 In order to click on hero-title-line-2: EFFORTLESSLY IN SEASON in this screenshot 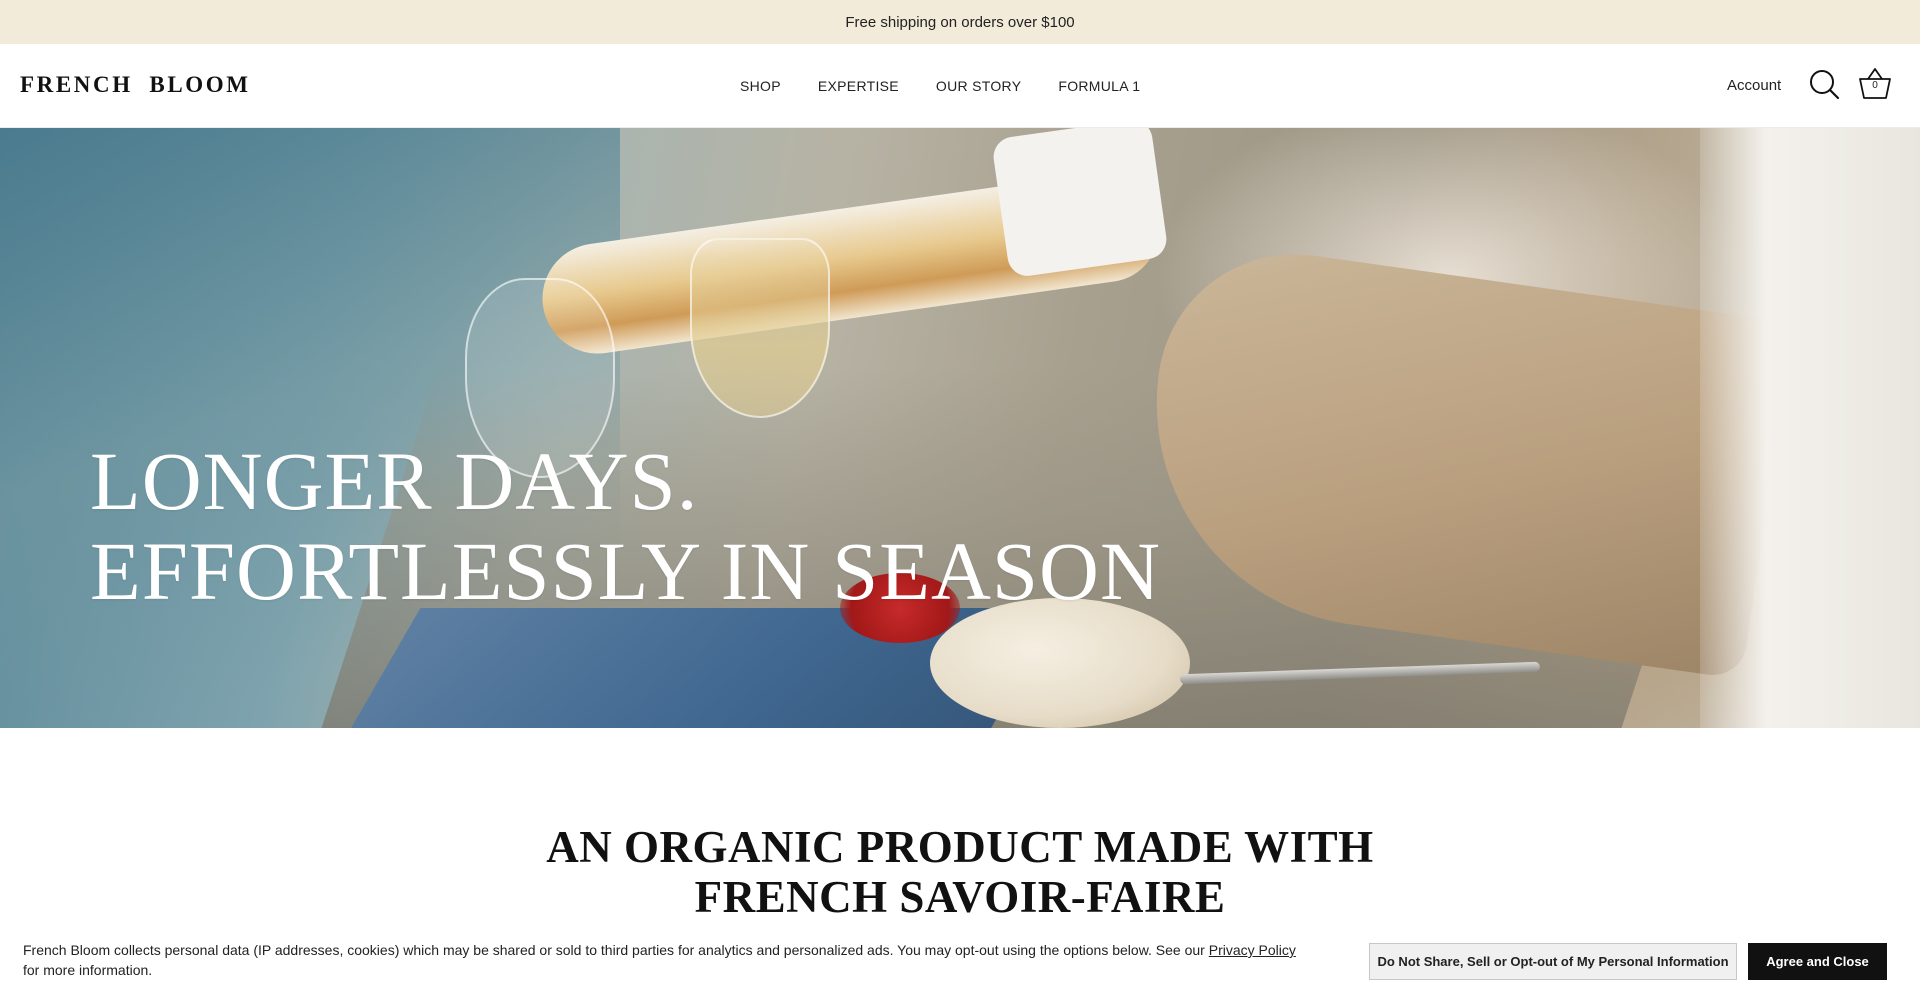, I will do `click(625, 571)`.